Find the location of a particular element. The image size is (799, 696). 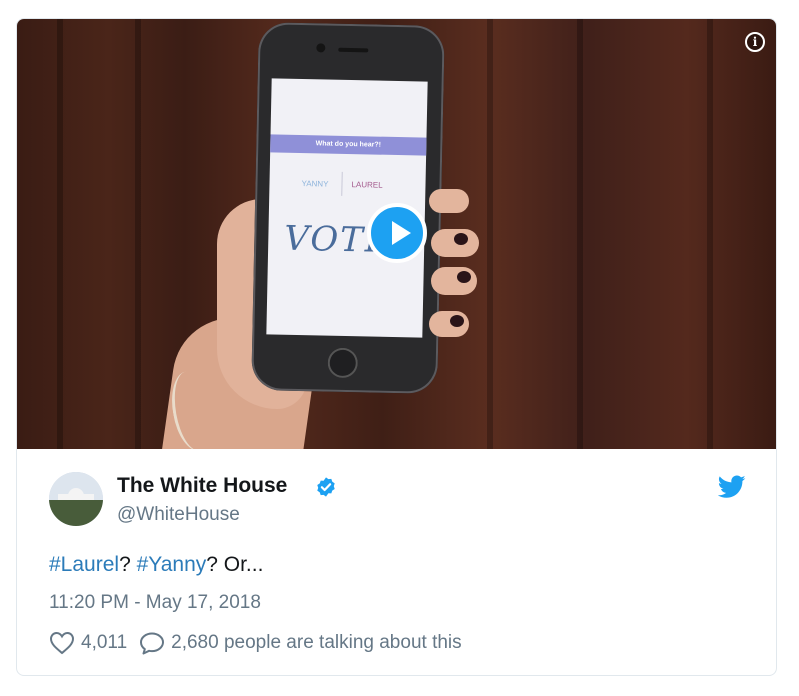

twitter-bird-icon is located at coordinates (732, 487).